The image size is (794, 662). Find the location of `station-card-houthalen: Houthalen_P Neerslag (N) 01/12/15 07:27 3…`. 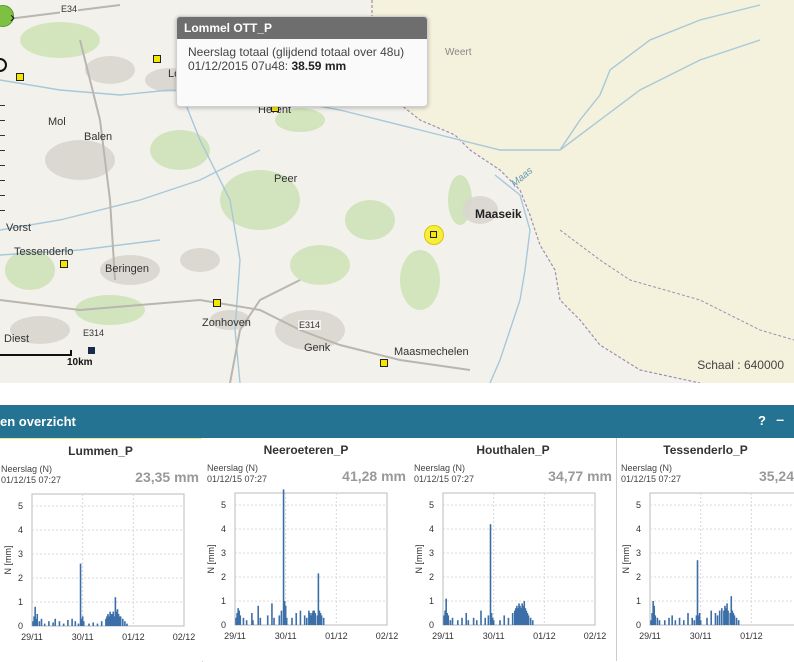

station-card-houthalen: Houthalen_P Neerslag (N) 01/12/15 07:27 3… is located at coordinates (513, 549).